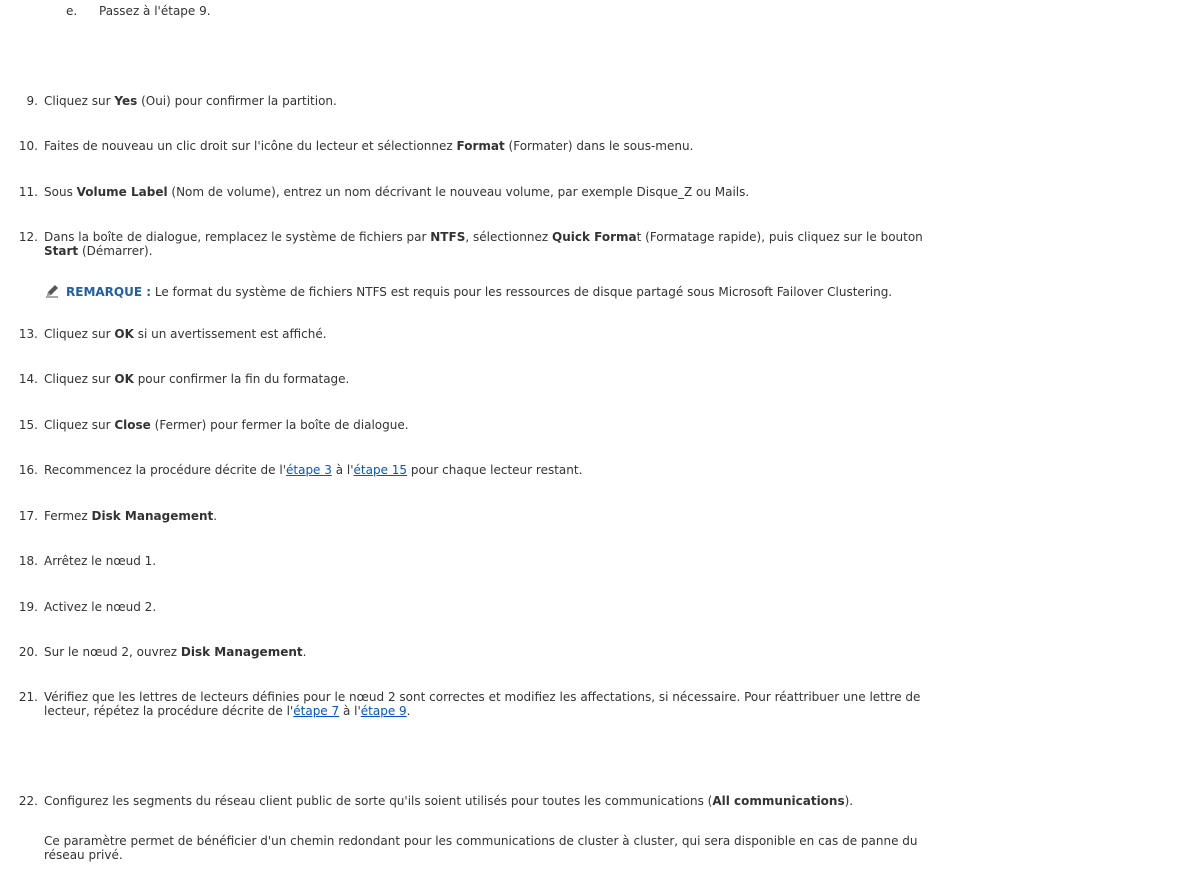 This screenshot has width=1178, height=894. I want to click on link-etape-7: étape 7, so click(316, 711).